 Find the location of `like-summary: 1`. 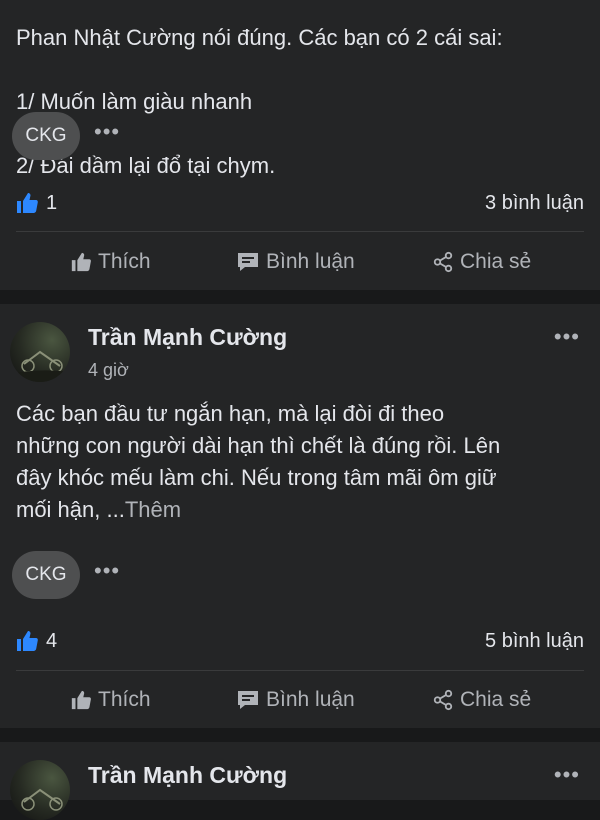

like-summary: 1 is located at coordinates (35, 203).